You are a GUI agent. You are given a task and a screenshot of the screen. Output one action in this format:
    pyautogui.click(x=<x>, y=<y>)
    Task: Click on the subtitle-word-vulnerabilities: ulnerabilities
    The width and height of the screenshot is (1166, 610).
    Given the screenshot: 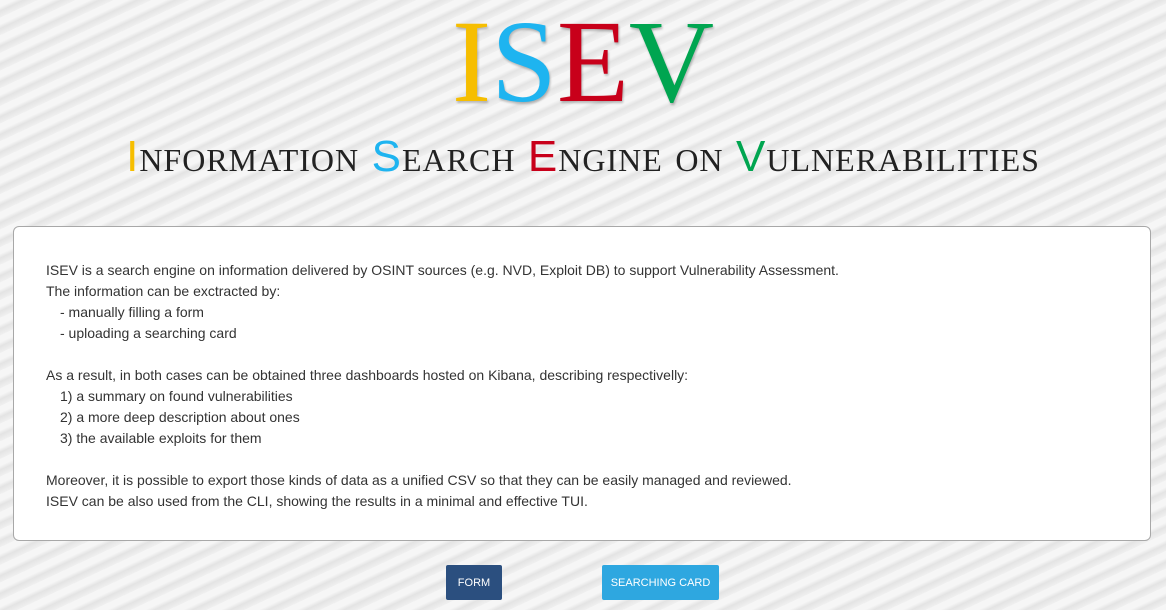 What is the action you would take?
    pyautogui.click(x=903, y=155)
    